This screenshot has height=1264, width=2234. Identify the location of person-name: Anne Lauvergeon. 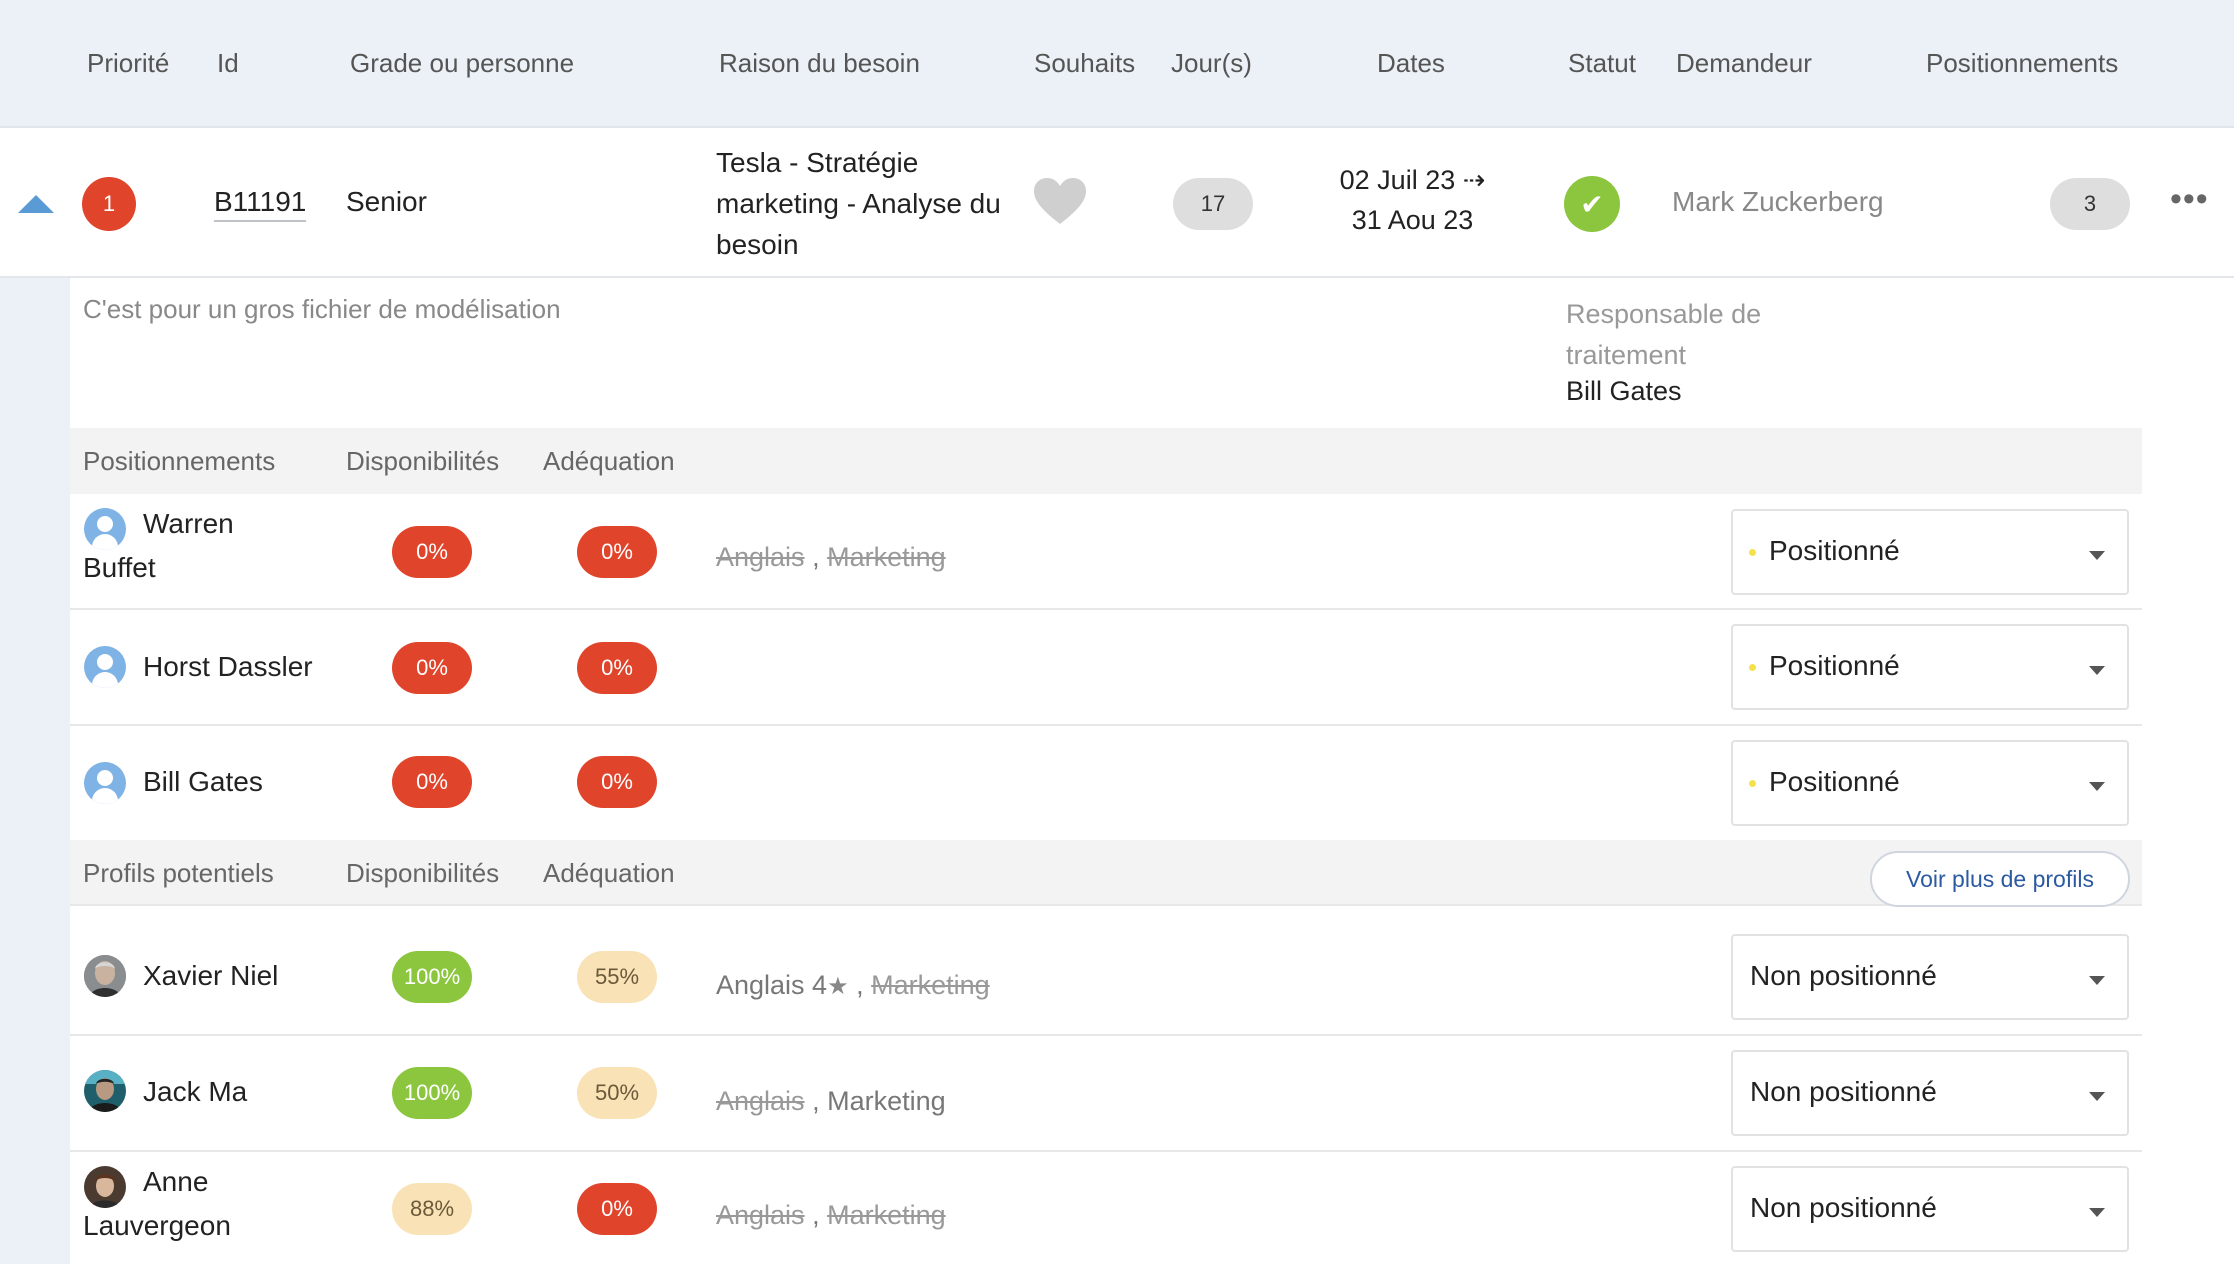
(183, 1204).